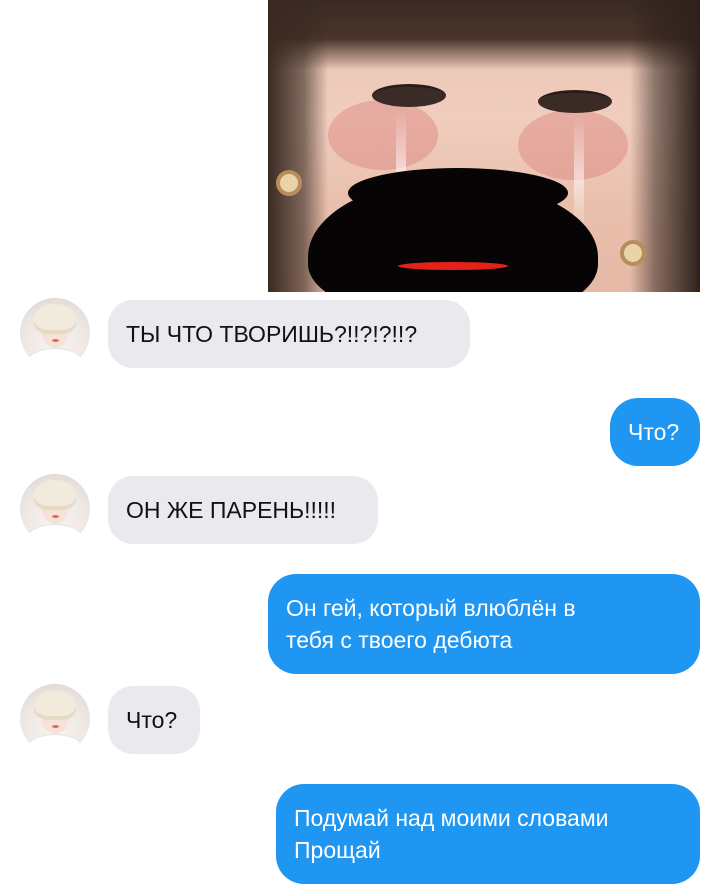 This screenshot has width=720, height=888. Describe the element at coordinates (451, 834) in the screenshot. I see `message-text: Подумай над моими словами Прощай` at that location.